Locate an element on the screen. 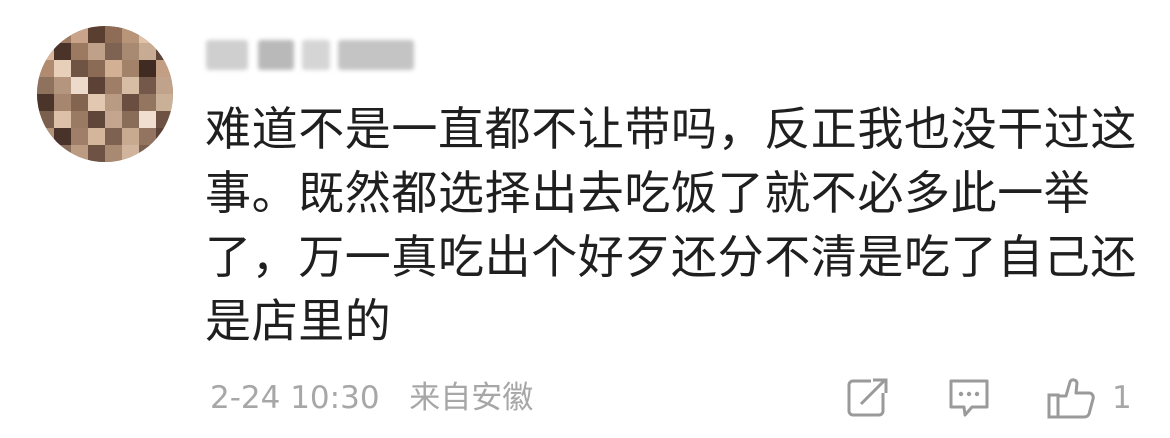 The height and width of the screenshot is (438, 1170). repost-icon is located at coordinates (868, 398).